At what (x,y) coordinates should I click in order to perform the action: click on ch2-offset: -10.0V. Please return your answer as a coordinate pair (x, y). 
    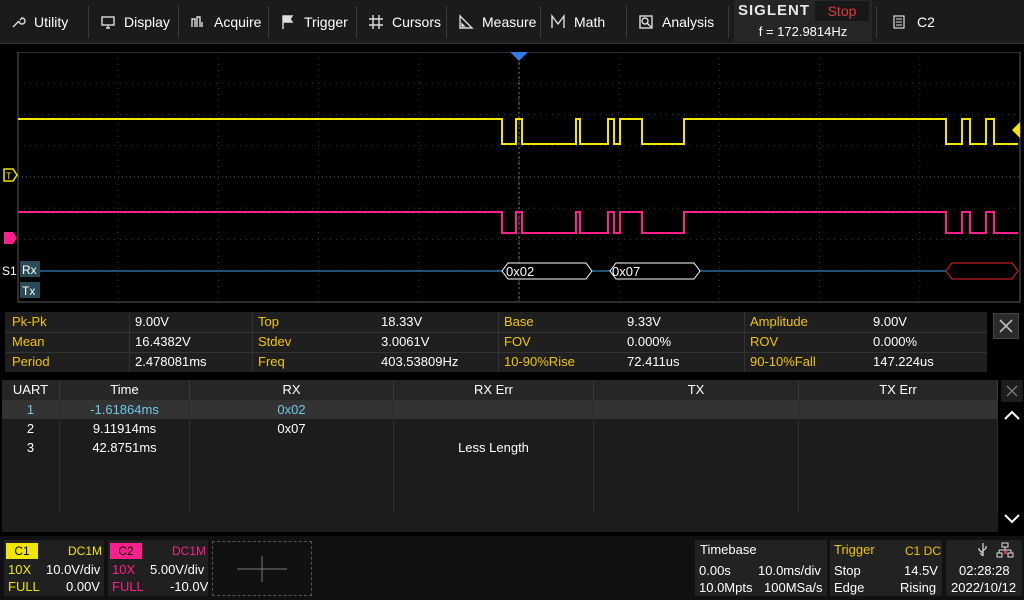
    Looking at the image, I should click on (189, 586).